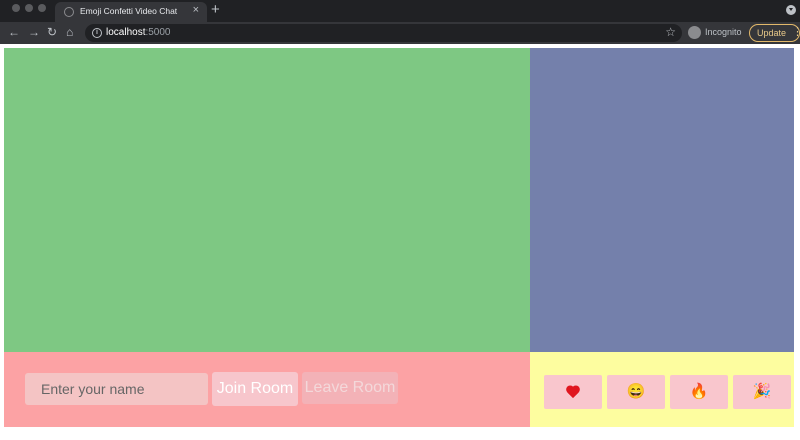 This screenshot has height=440, width=800. What do you see at coordinates (400, 11) in the screenshot?
I see `browser-tab-strip: Emoji Confetti Video Chat × +` at bounding box center [400, 11].